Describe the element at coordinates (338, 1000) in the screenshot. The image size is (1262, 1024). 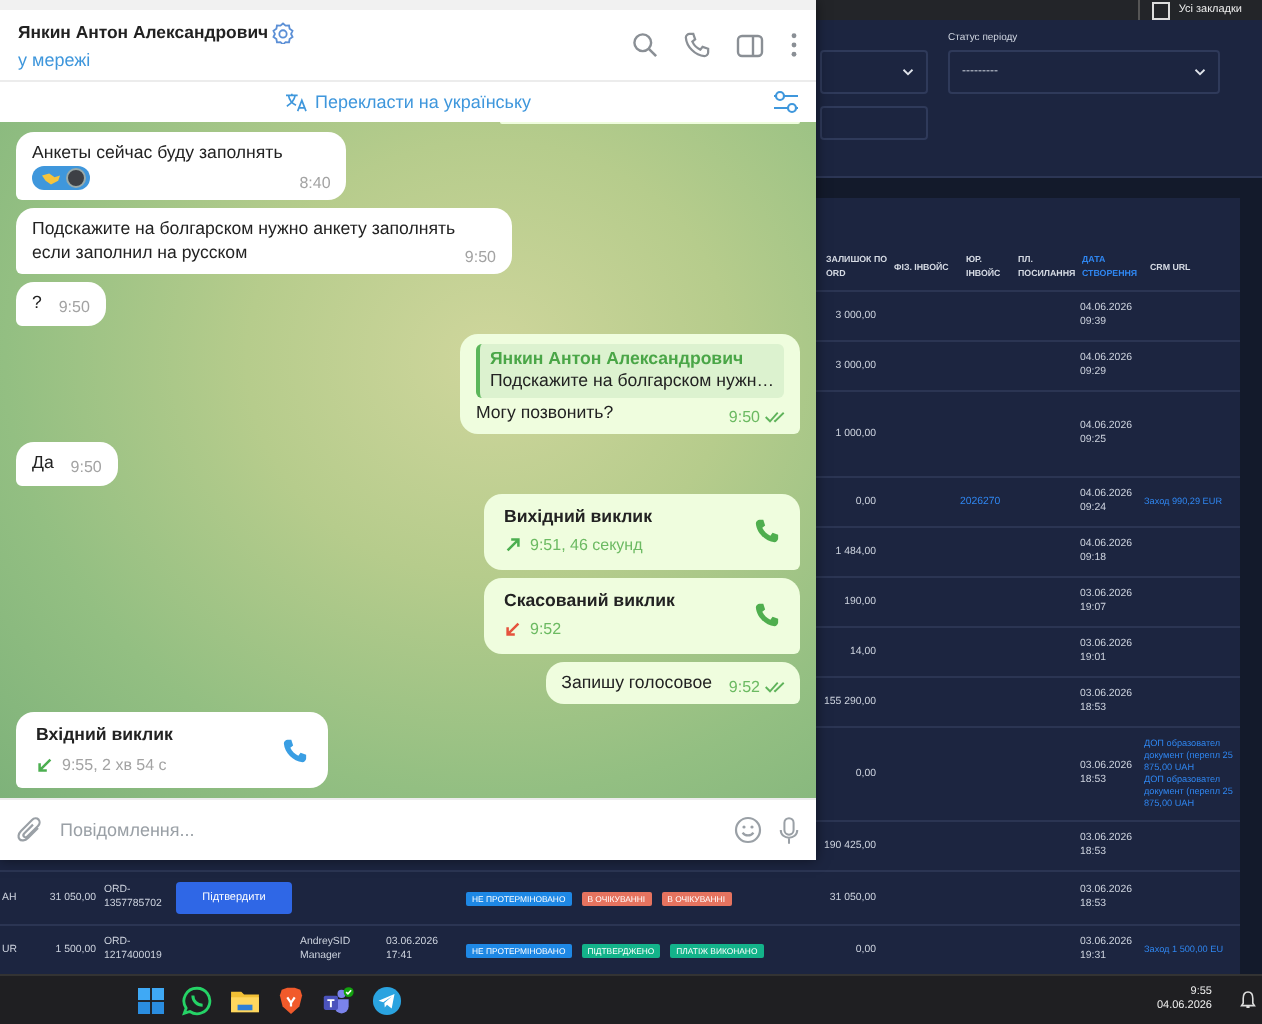
I see `people-icon` at that location.